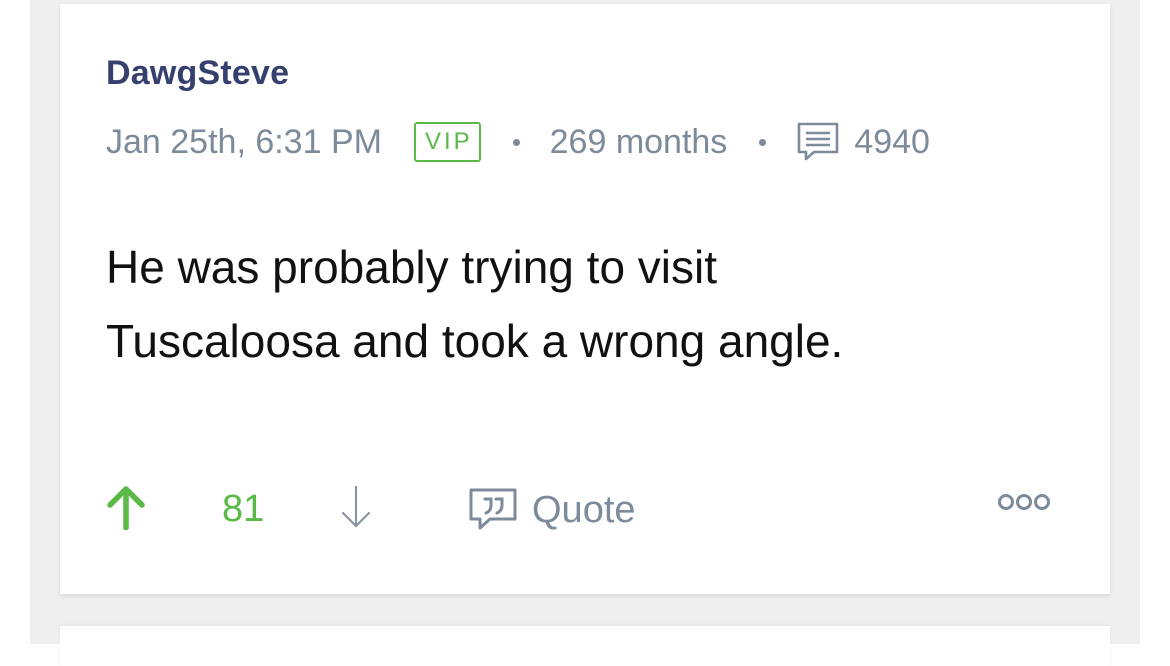 Image resolution: width=1170 pixels, height=666 pixels. Describe the element at coordinates (585, 646) in the screenshot. I see `next-post-card` at that location.